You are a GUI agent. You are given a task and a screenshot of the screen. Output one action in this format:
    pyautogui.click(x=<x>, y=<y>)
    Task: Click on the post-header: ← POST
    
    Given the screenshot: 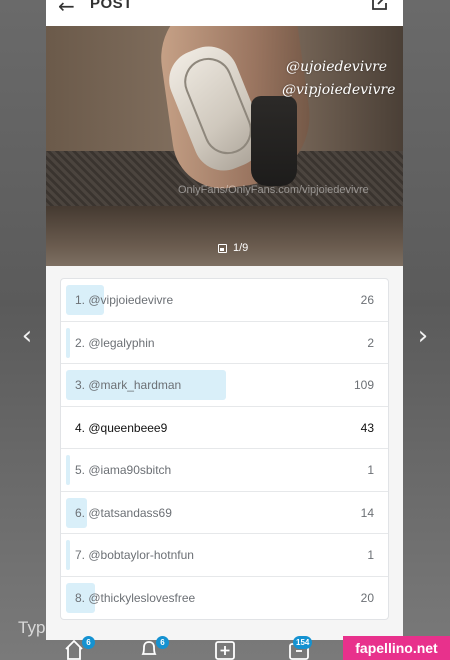 What is the action you would take?
    pyautogui.click(x=224, y=13)
    